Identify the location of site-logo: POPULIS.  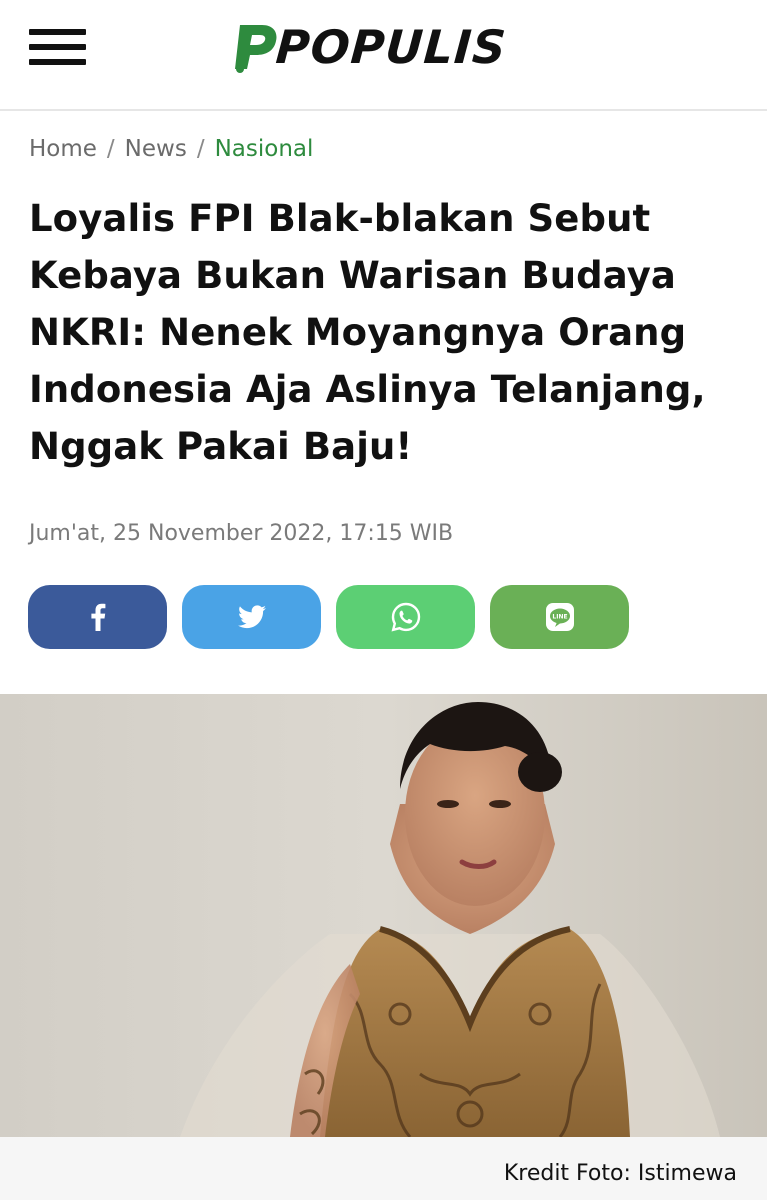
(370, 47).